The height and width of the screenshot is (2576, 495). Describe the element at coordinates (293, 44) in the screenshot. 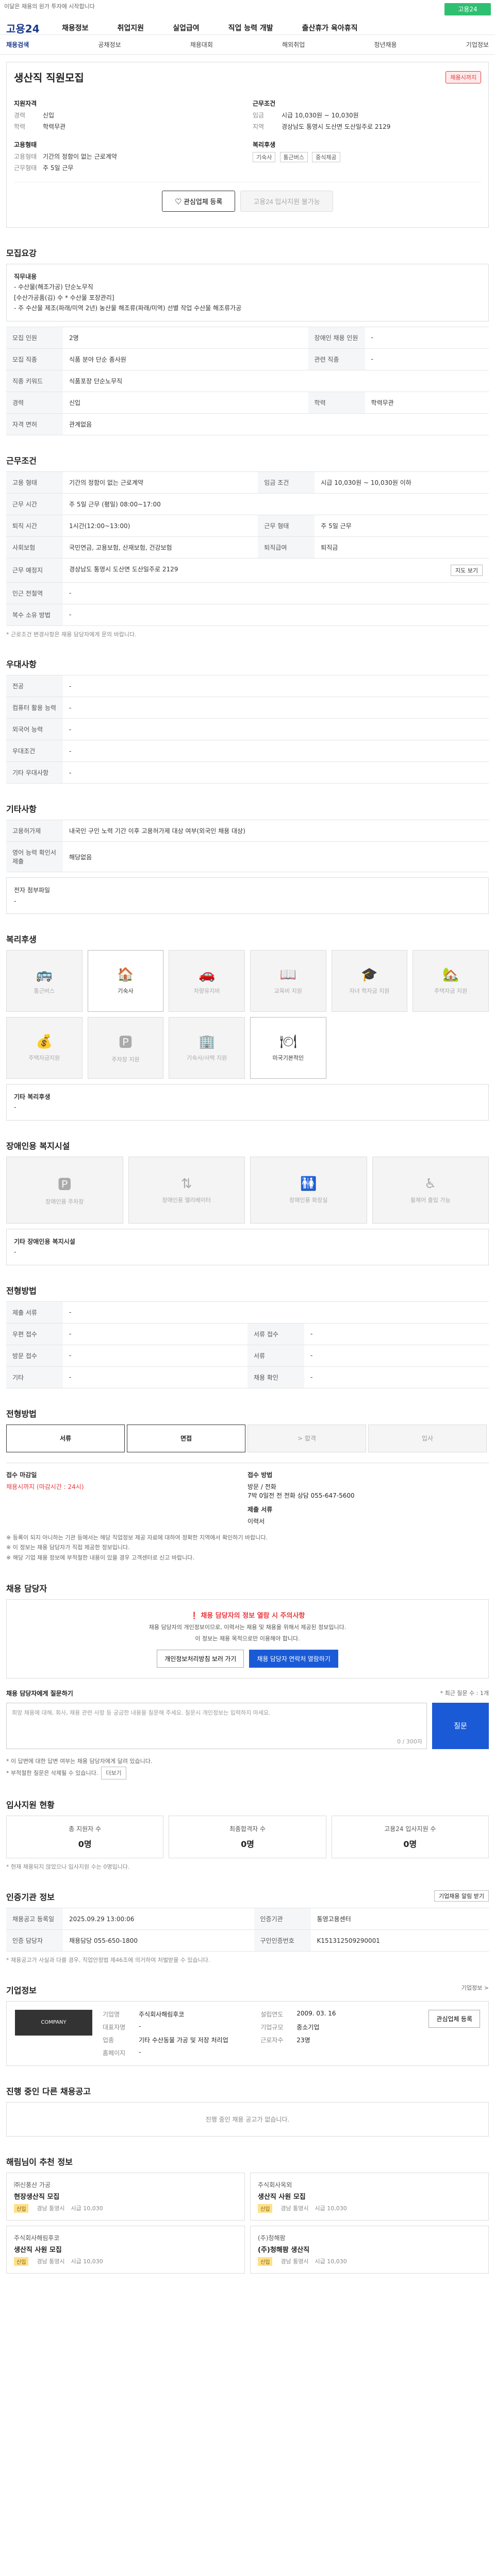

I see `subnav-item: 해외취업` at that location.